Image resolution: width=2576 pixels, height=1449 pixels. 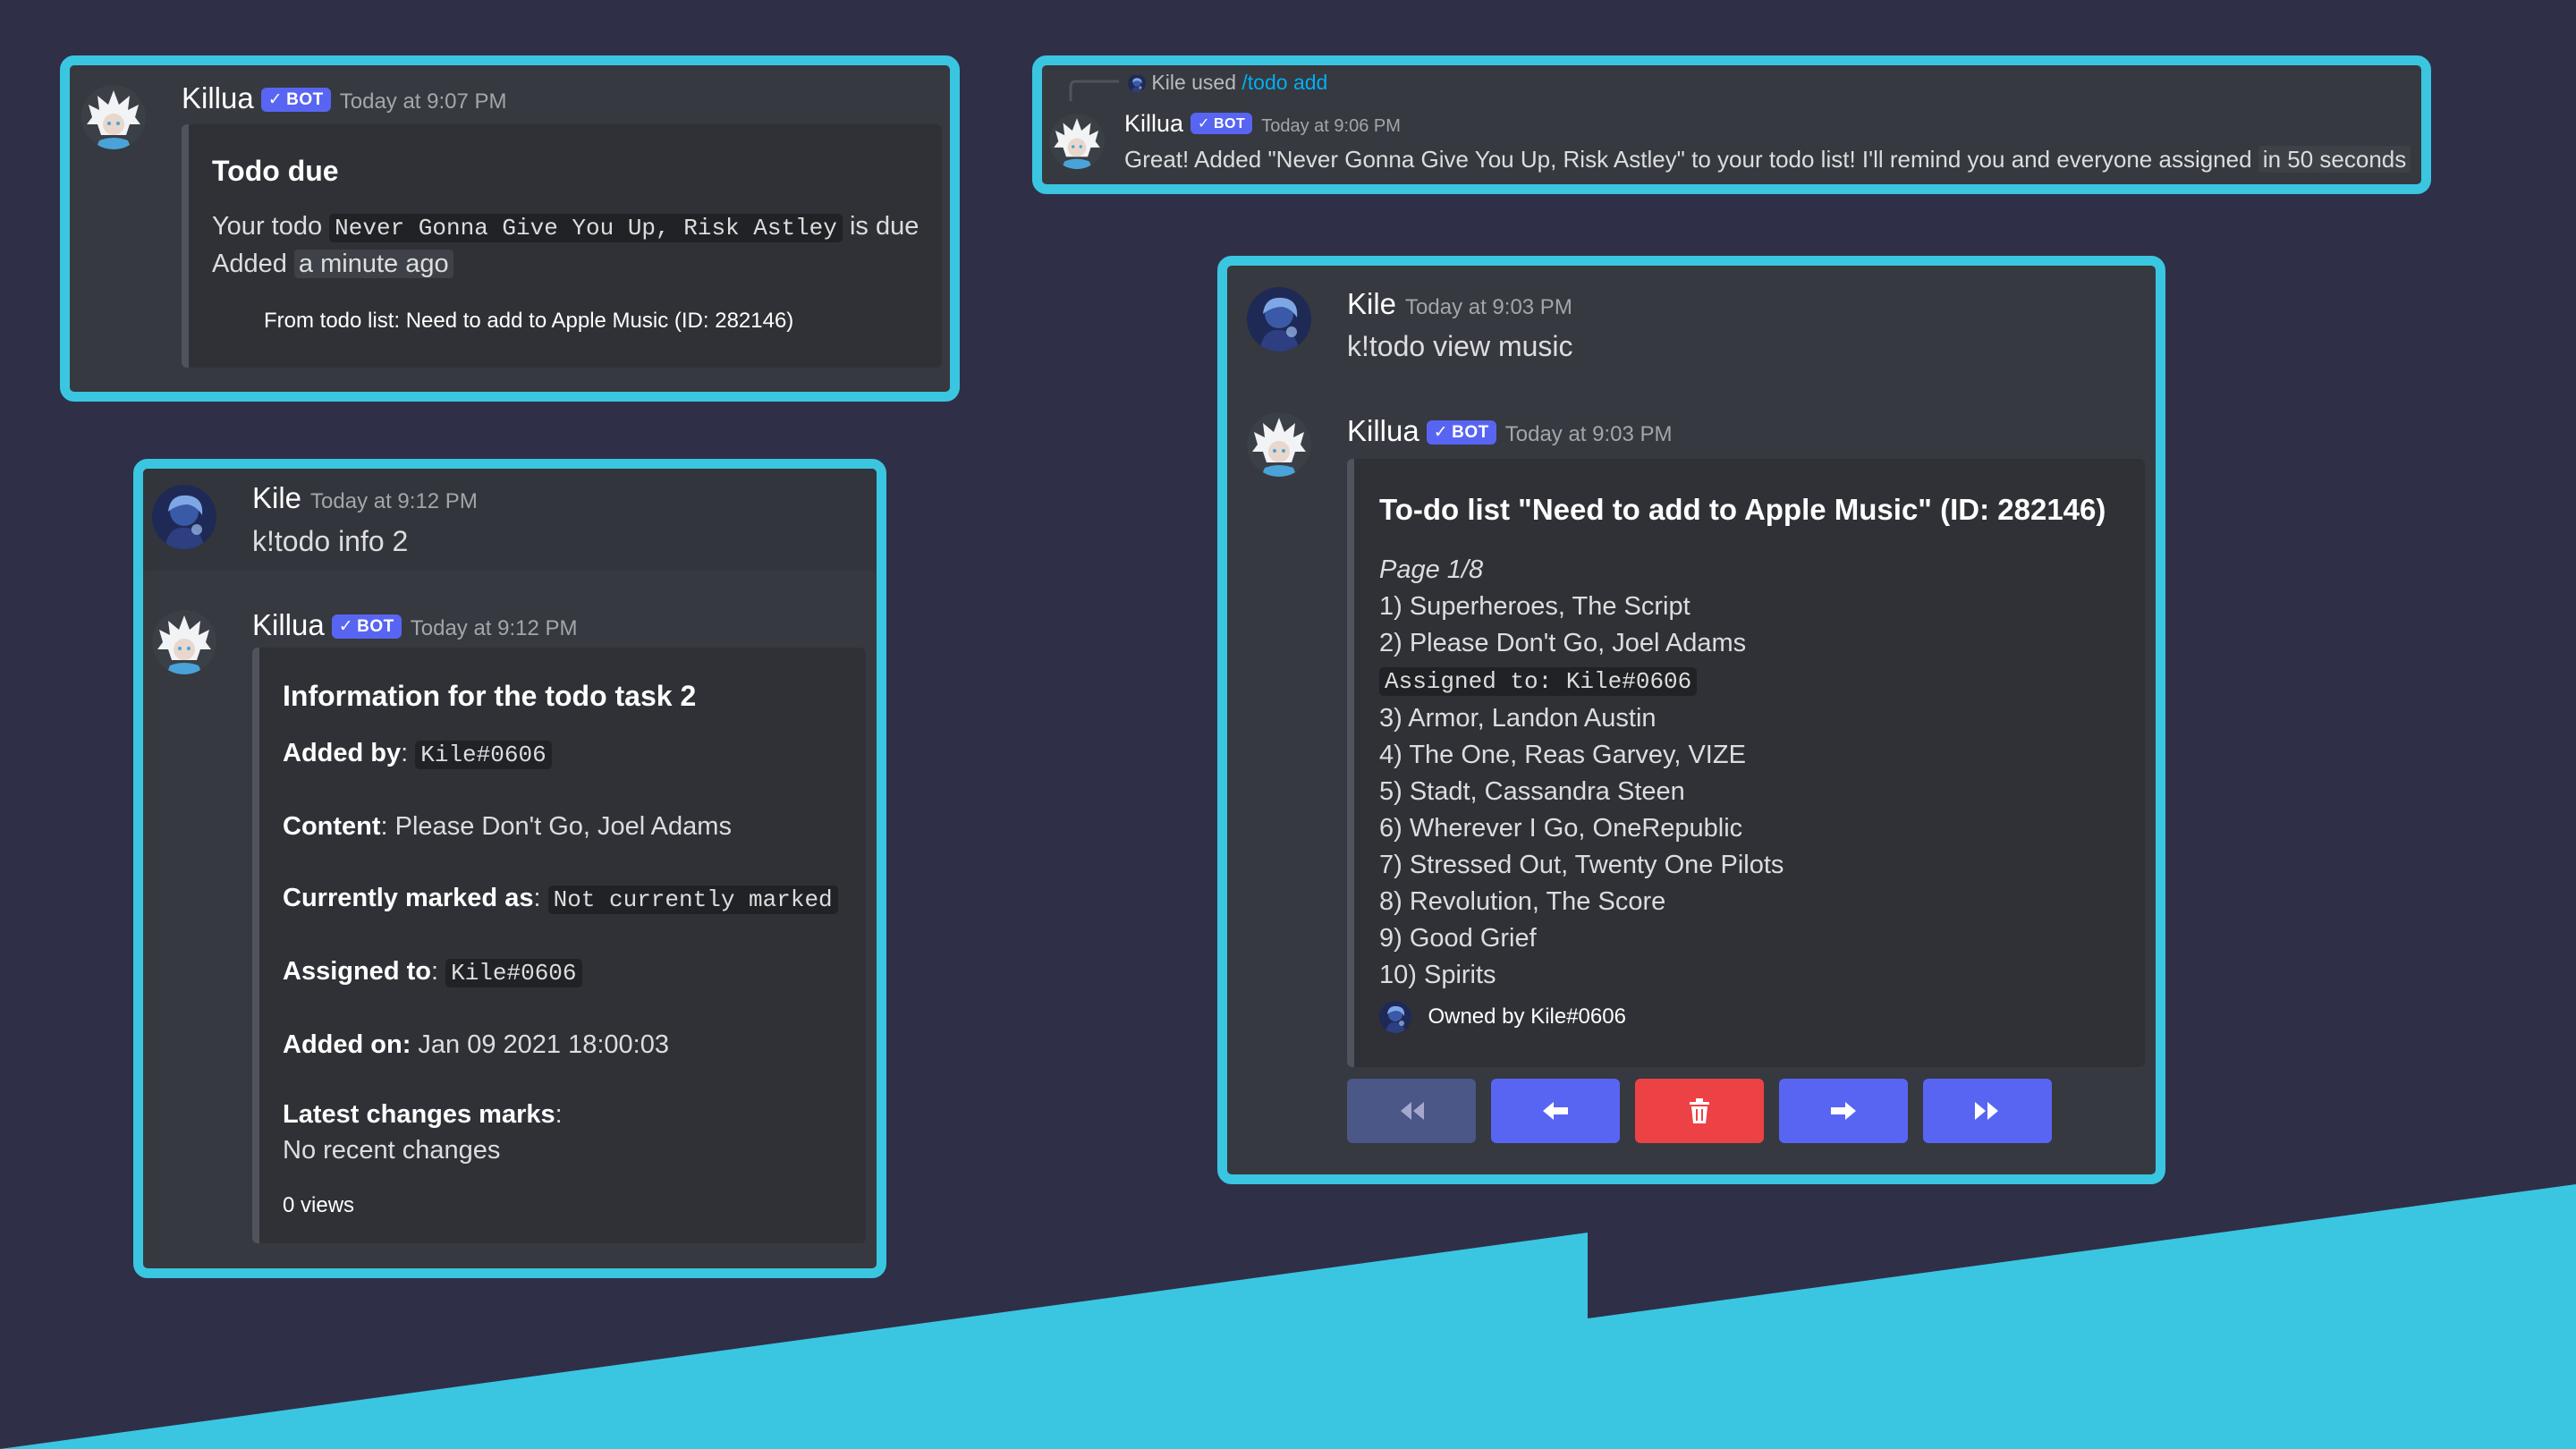 I want to click on field-content: Content: Please Don't Go, Joel Adams, so click(x=507, y=826).